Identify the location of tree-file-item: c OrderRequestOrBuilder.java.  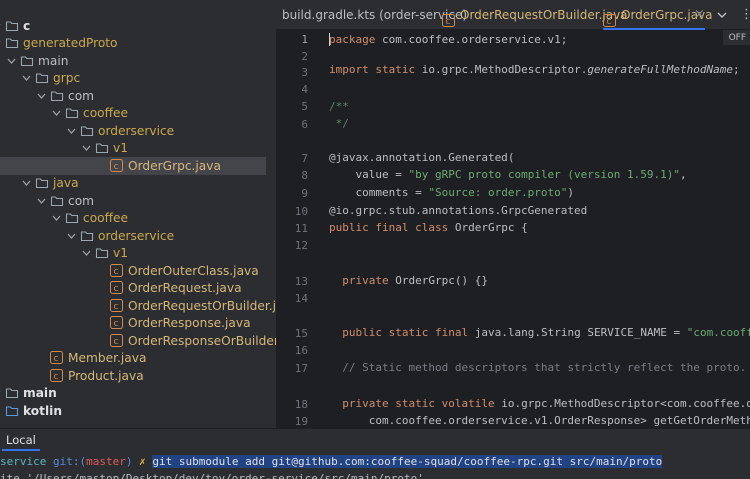
(138, 306).